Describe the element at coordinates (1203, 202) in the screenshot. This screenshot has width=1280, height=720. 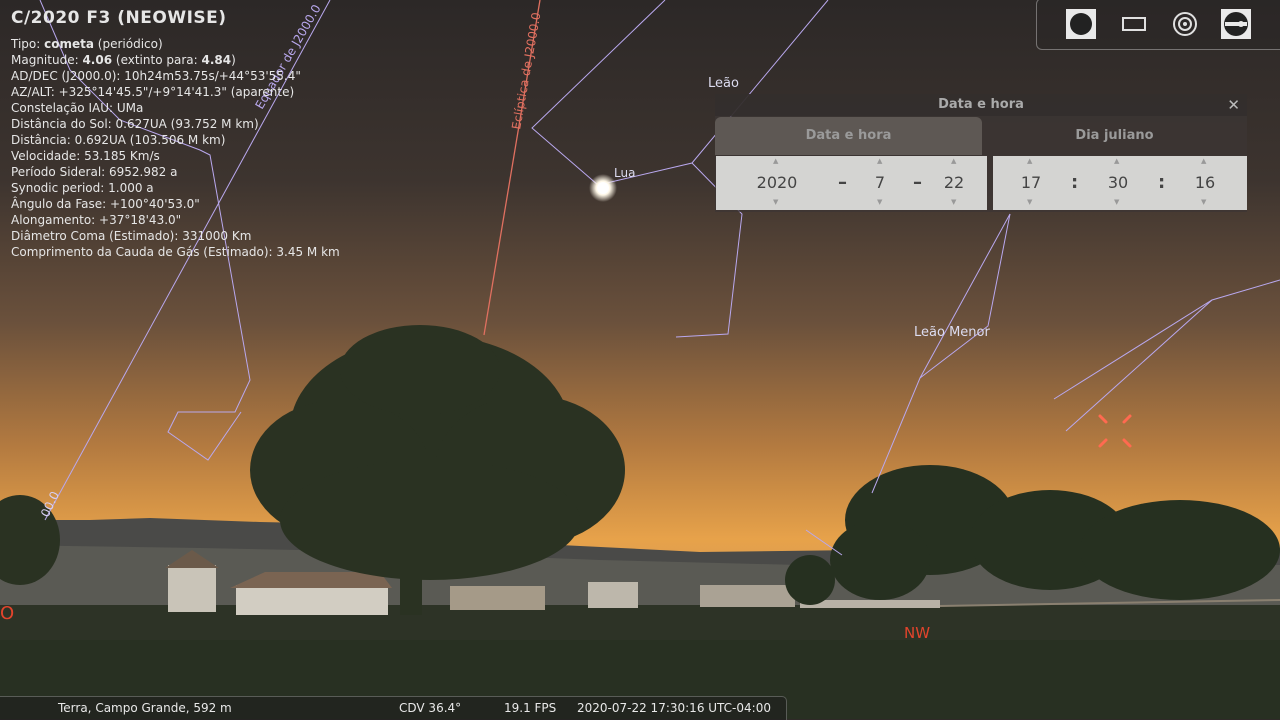
I see `second-down-icon: ▼` at that location.